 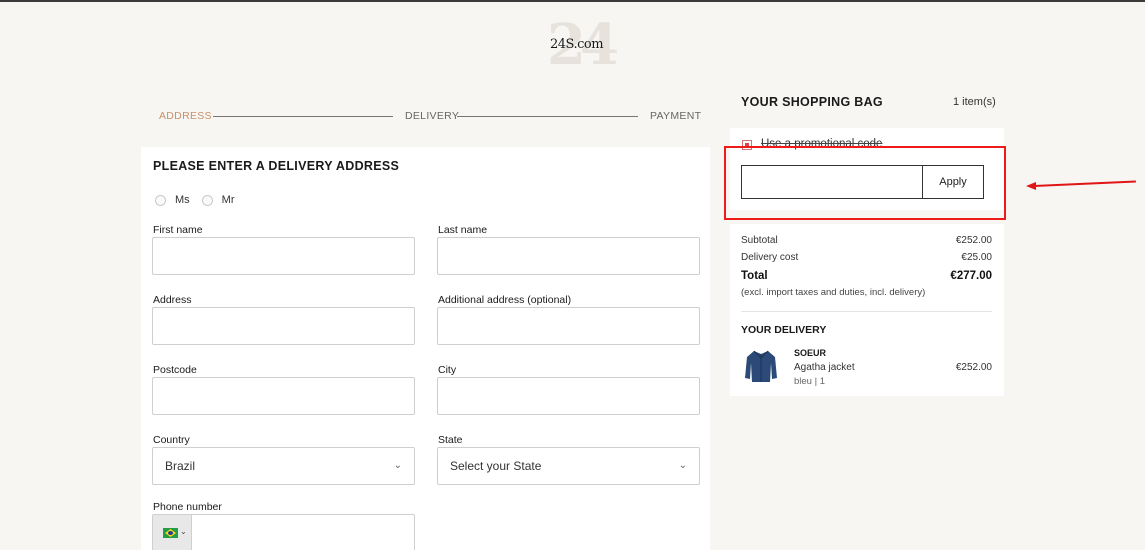 I want to click on phone-country-select: ⌄, so click(x=172, y=532).